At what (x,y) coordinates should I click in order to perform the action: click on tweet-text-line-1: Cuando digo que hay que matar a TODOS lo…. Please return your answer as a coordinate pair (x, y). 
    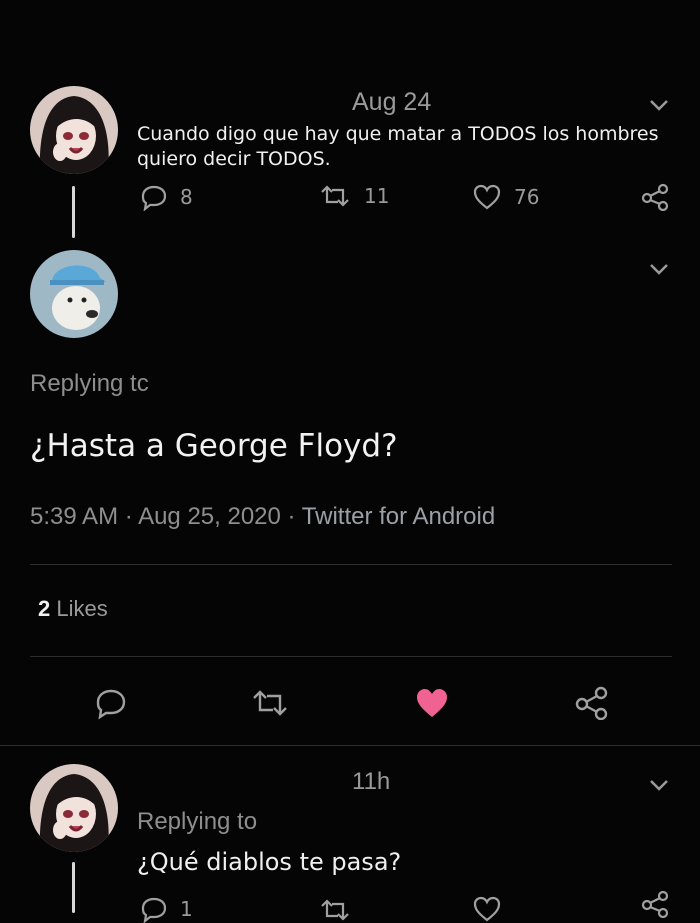
    Looking at the image, I should click on (398, 134).